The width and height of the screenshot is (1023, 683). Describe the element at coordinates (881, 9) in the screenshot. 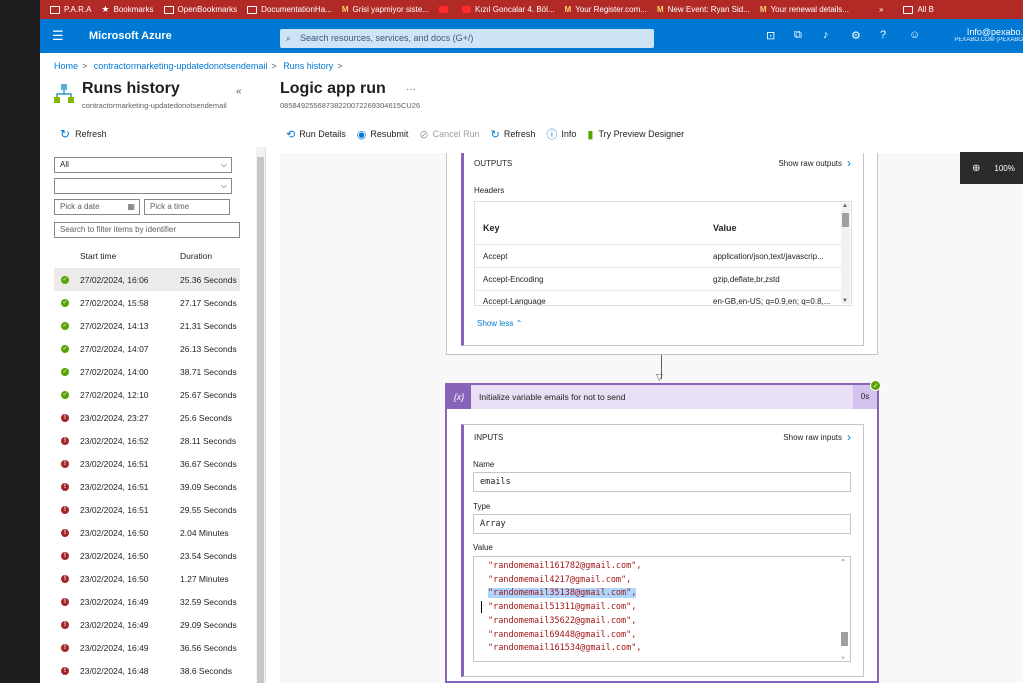

I see `bookmarks-overflow-button: »` at that location.